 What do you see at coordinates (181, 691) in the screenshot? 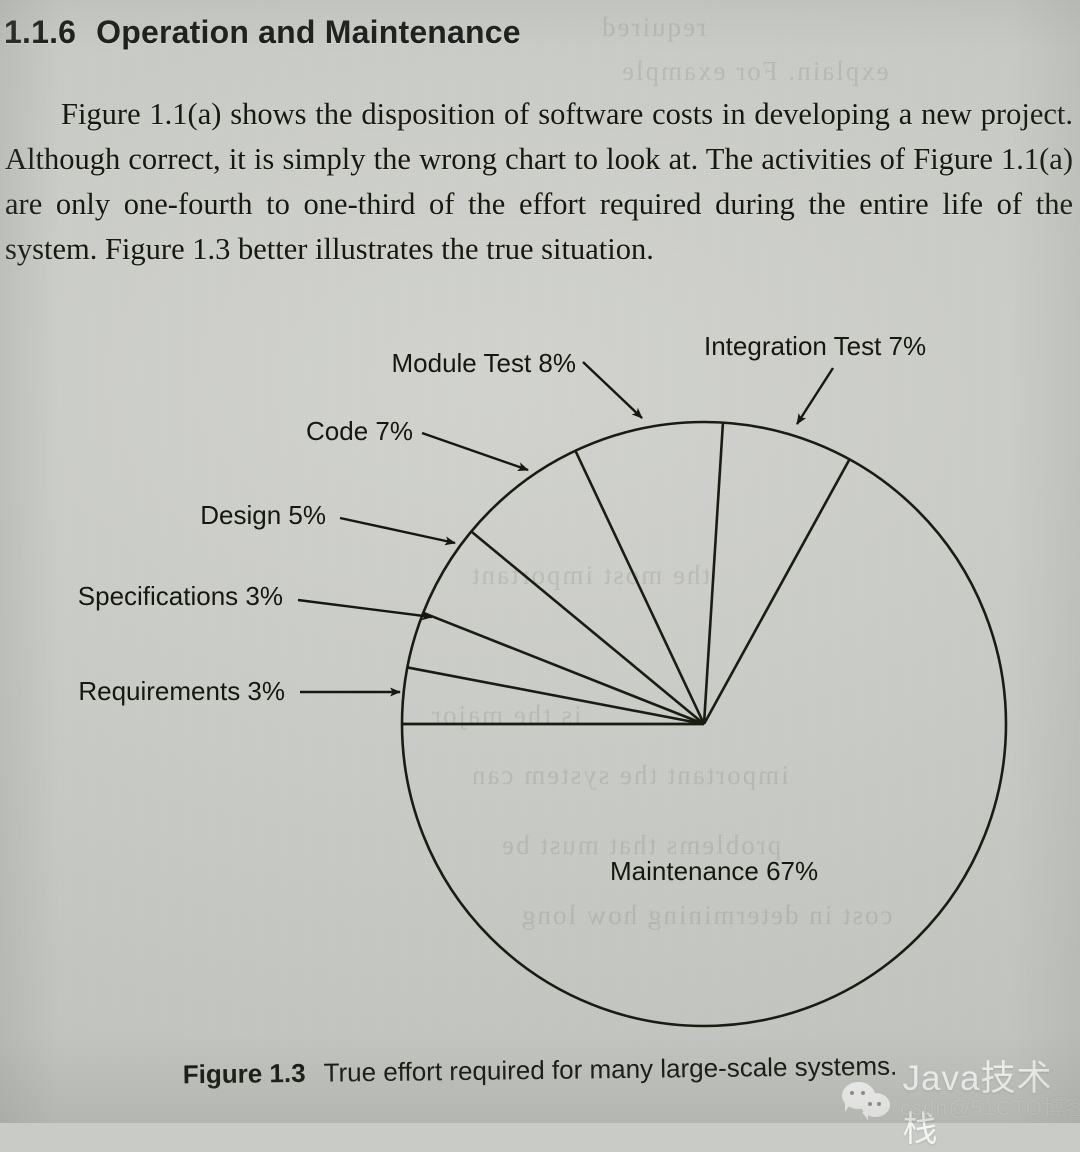
I see `slice-label-requirements: Requirements 3%` at bounding box center [181, 691].